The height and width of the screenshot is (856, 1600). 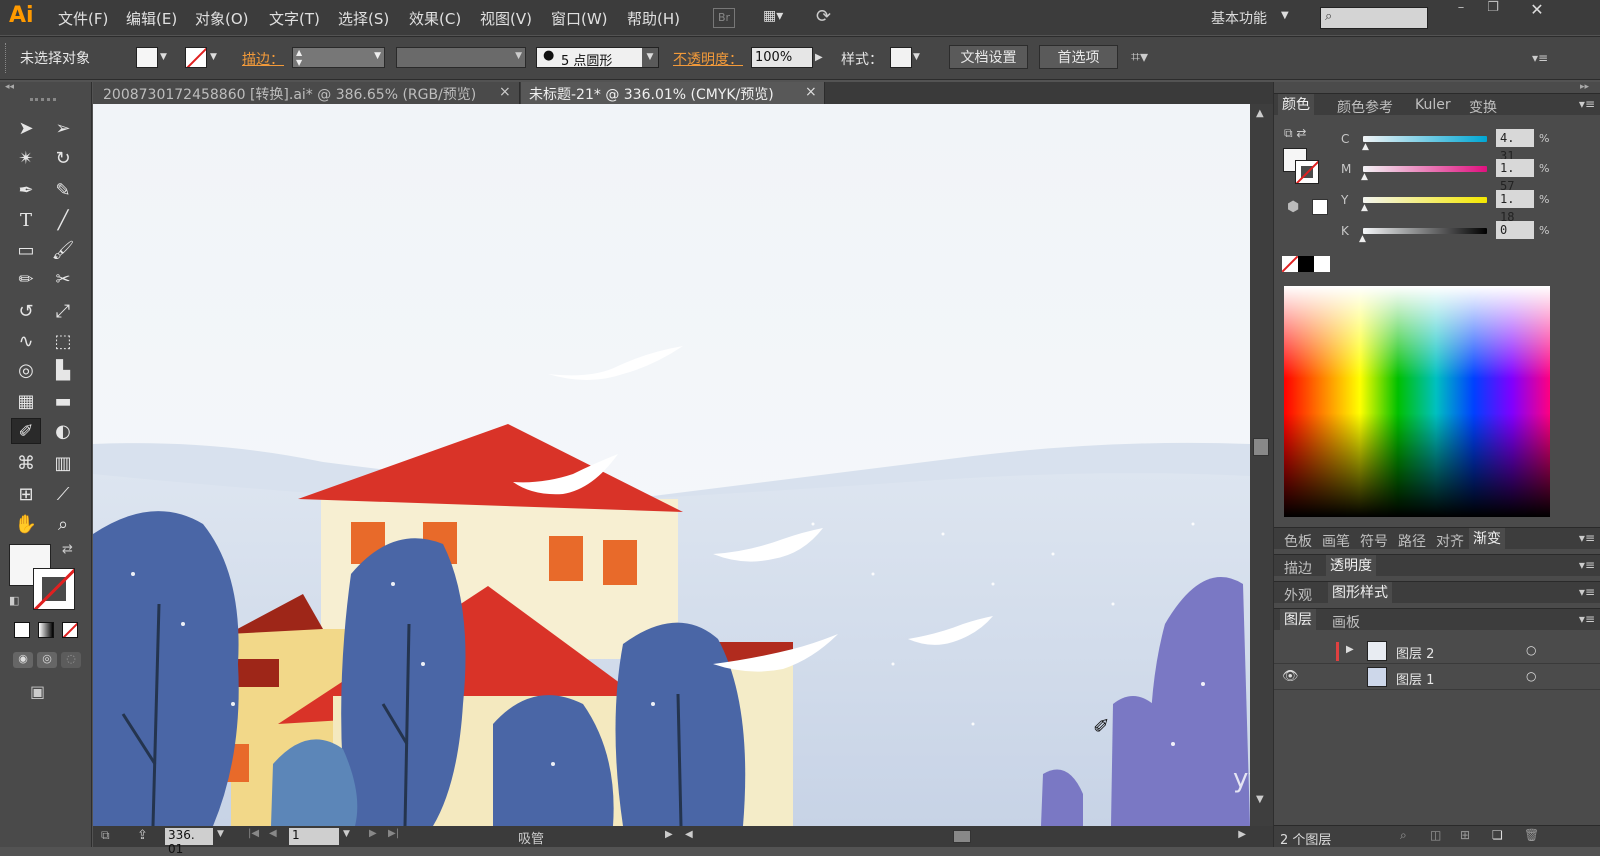 I want to click on cyan-slider-handle: ▲, so click(x=1365, y=147).